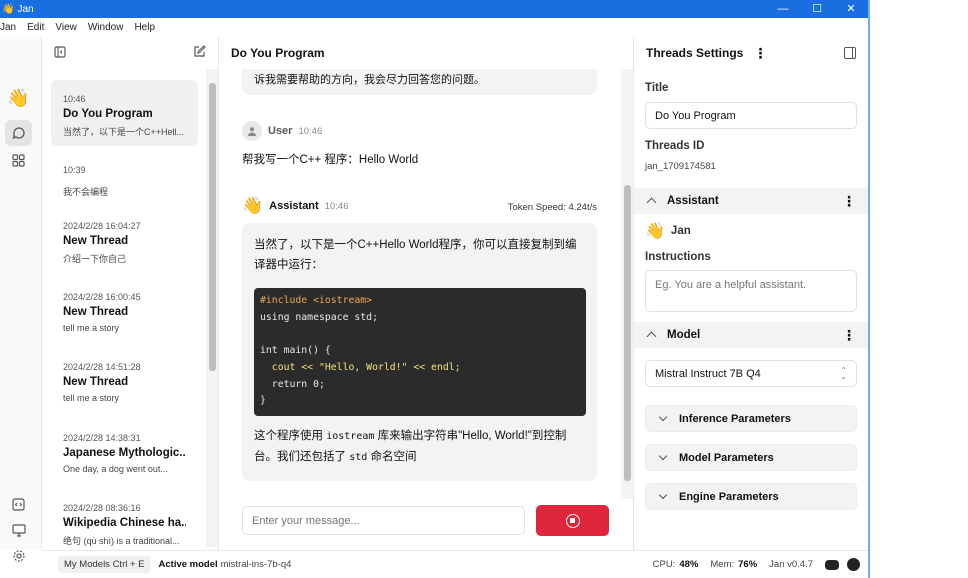 This screenshot has height=578, width=968. I want to click on message-input, so click(383, 520).